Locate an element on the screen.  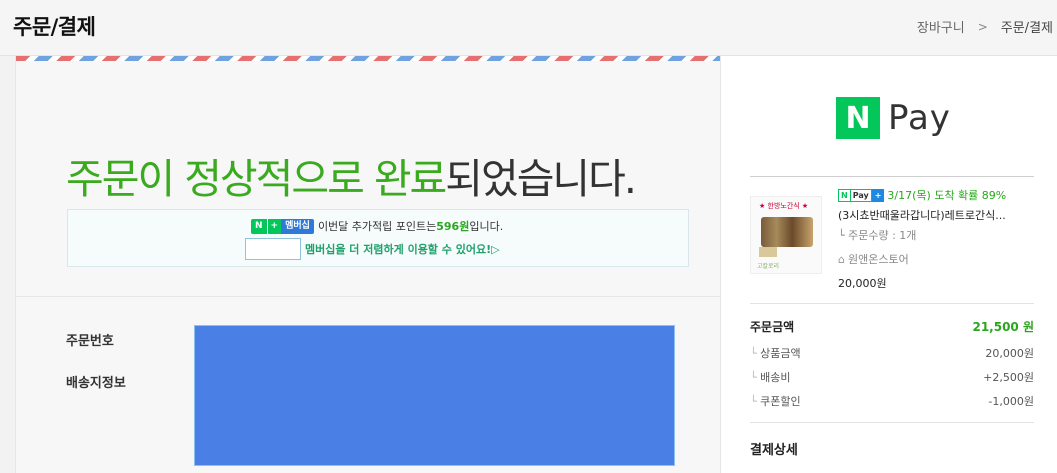
npay-logo: N Pay is located at coordinates (893, 118).